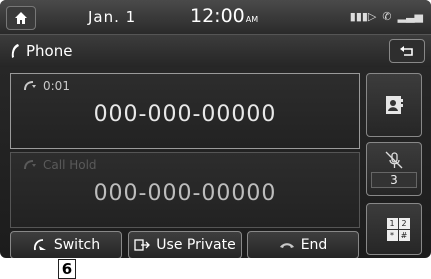  Describe the element at coordinates (30, 86) in the screenshot. I see `active-call-icon` at that location.